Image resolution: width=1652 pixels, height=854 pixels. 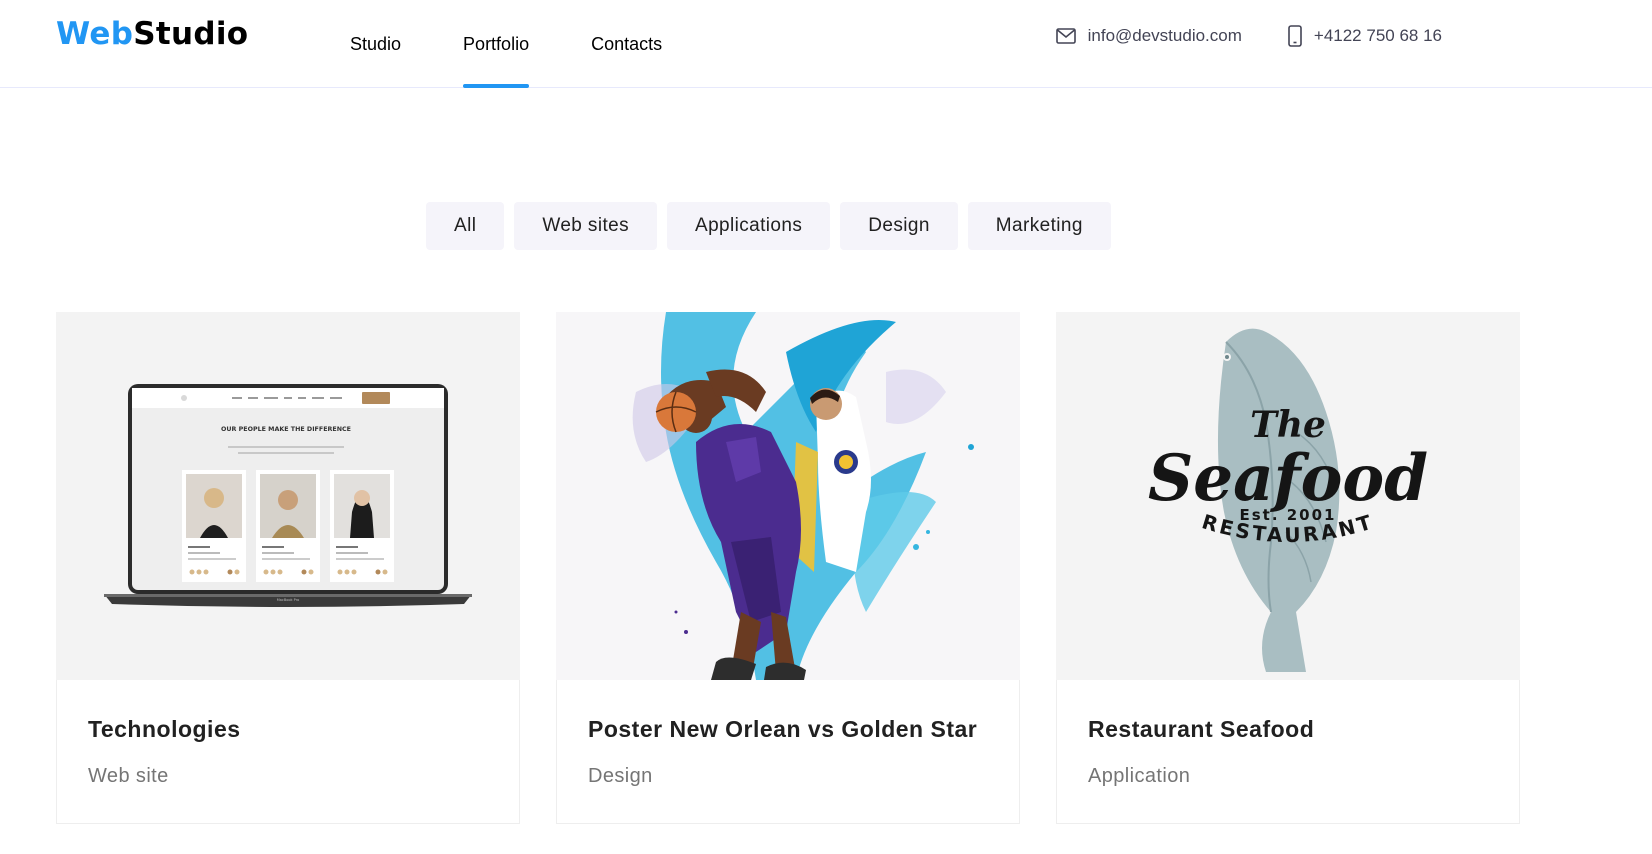 I want to click on mail-icon, so click(x=1065, y=36).